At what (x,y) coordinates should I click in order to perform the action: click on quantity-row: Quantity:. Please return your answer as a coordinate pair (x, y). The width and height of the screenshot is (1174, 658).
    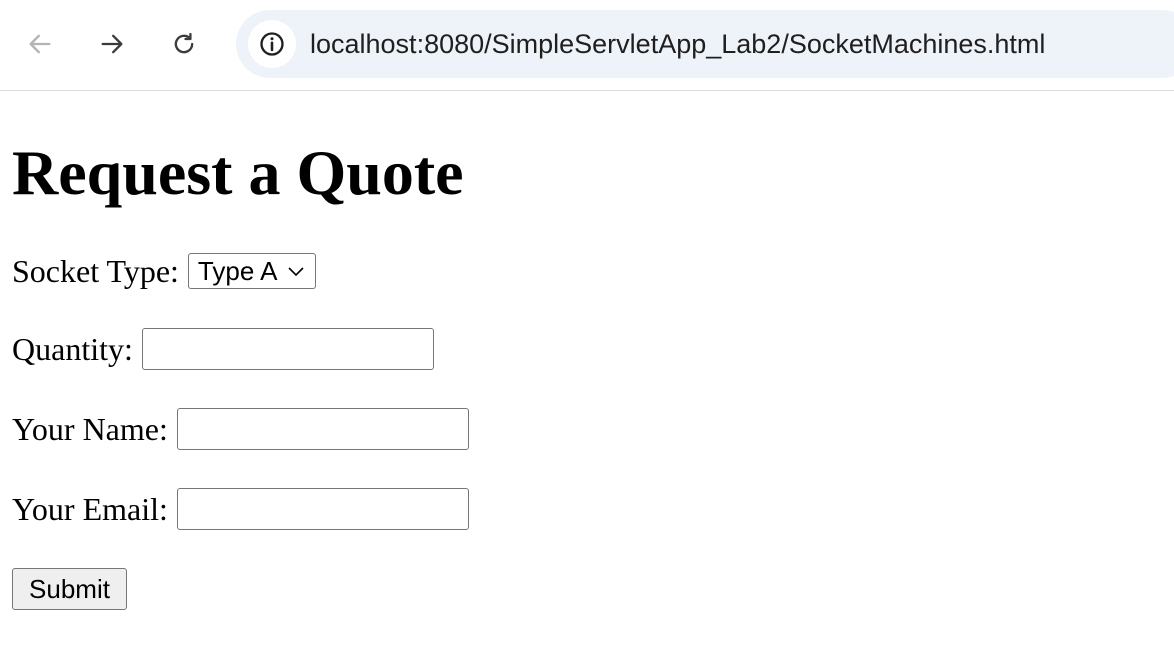
    Looking at the image, I should click on (223, 349).